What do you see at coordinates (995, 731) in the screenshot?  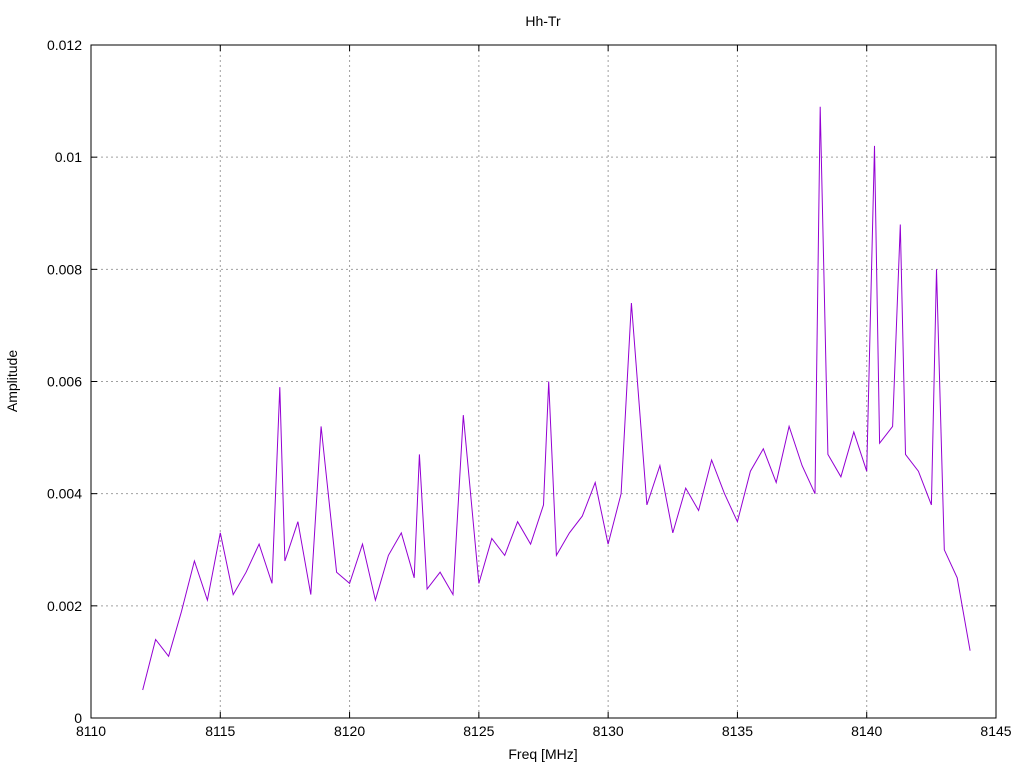 I see `x-tick-label: 8145` at bounding box center [995, 731].